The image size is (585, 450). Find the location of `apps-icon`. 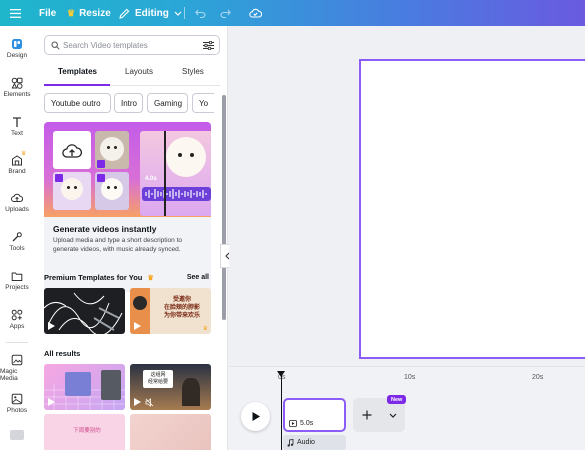

apps-icon is located at coordinates (17, 315).